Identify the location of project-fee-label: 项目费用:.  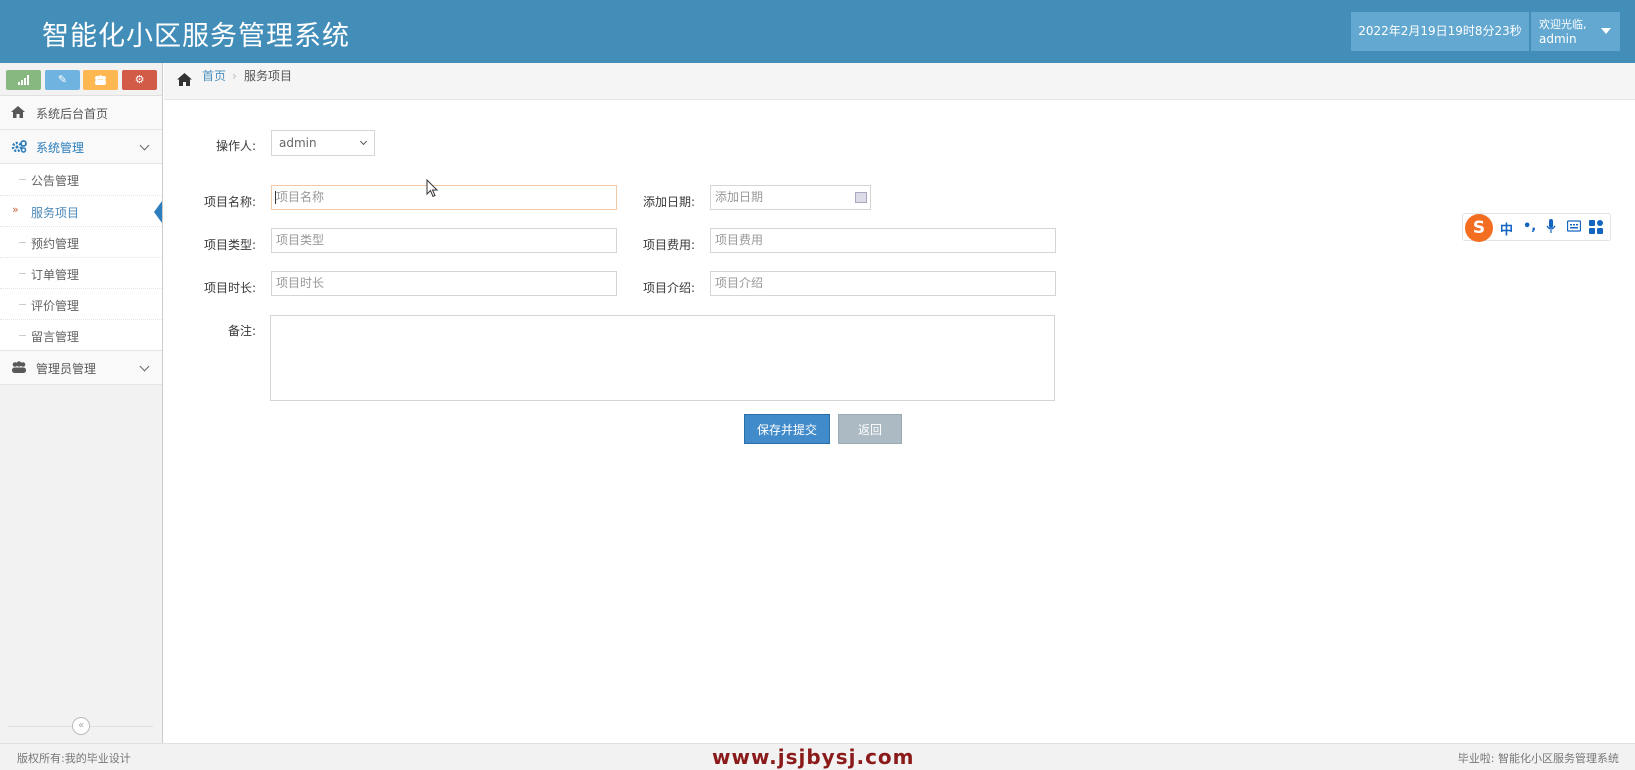
(668, 245).